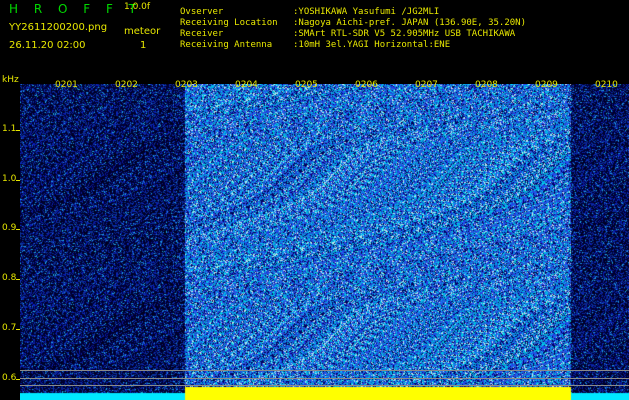 This screenshot has width=629, height=400. What do you see at coordinates (76, 9) in the screenshot?
I see `app-title: H R O F F T` at bounding box center [76, 9].